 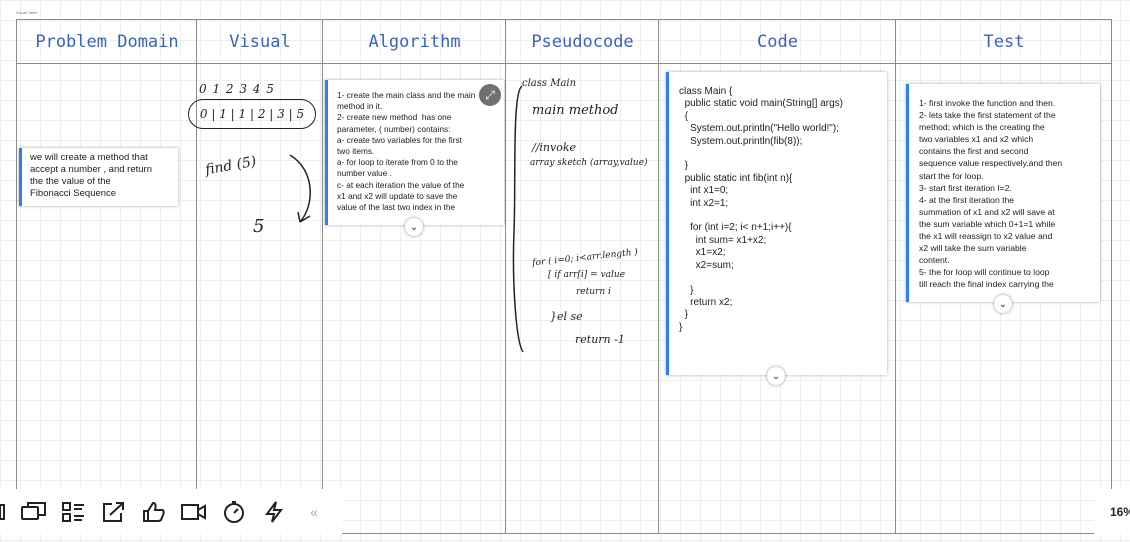 What do you see at coordinates (252, 114) in the screenshot?
I see `sketch-array: 0 | 1 | 1 | 2 | 3 | 5` at bounding box center [252, 114].